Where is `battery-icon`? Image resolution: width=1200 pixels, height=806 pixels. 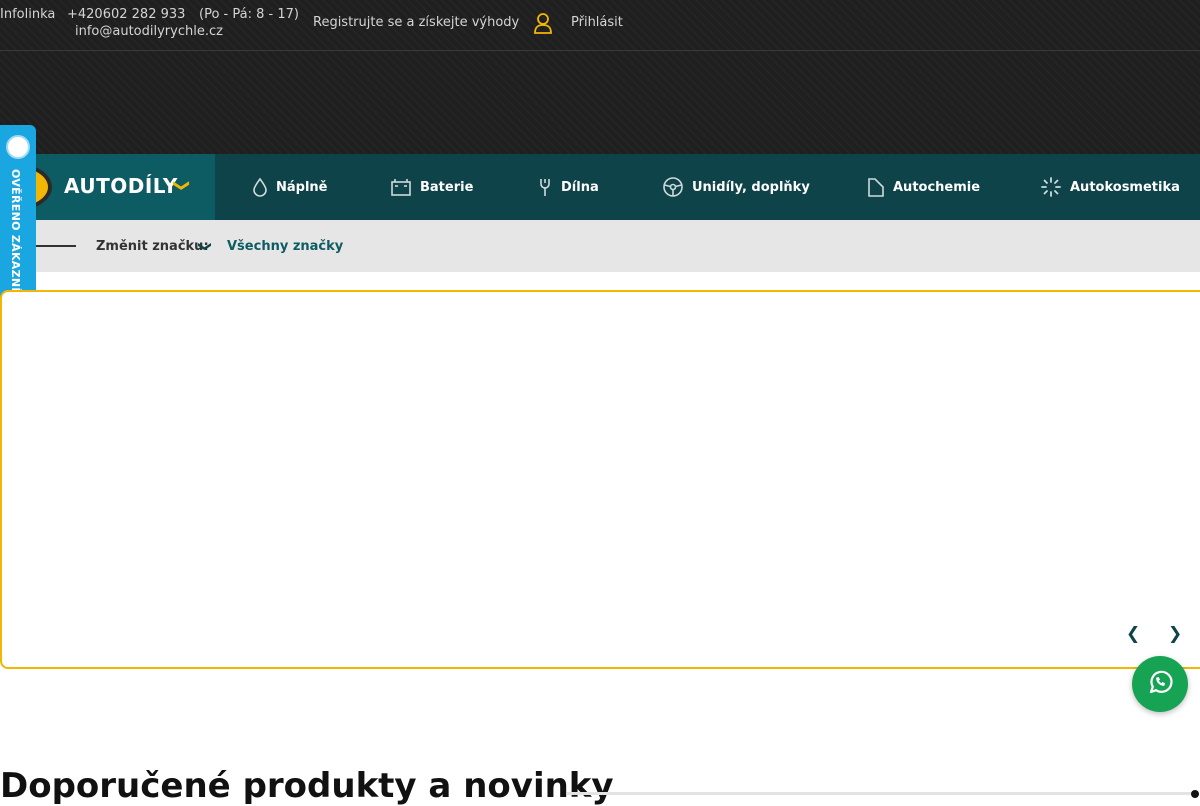
battery-icon is located at coordinates (401, 187).